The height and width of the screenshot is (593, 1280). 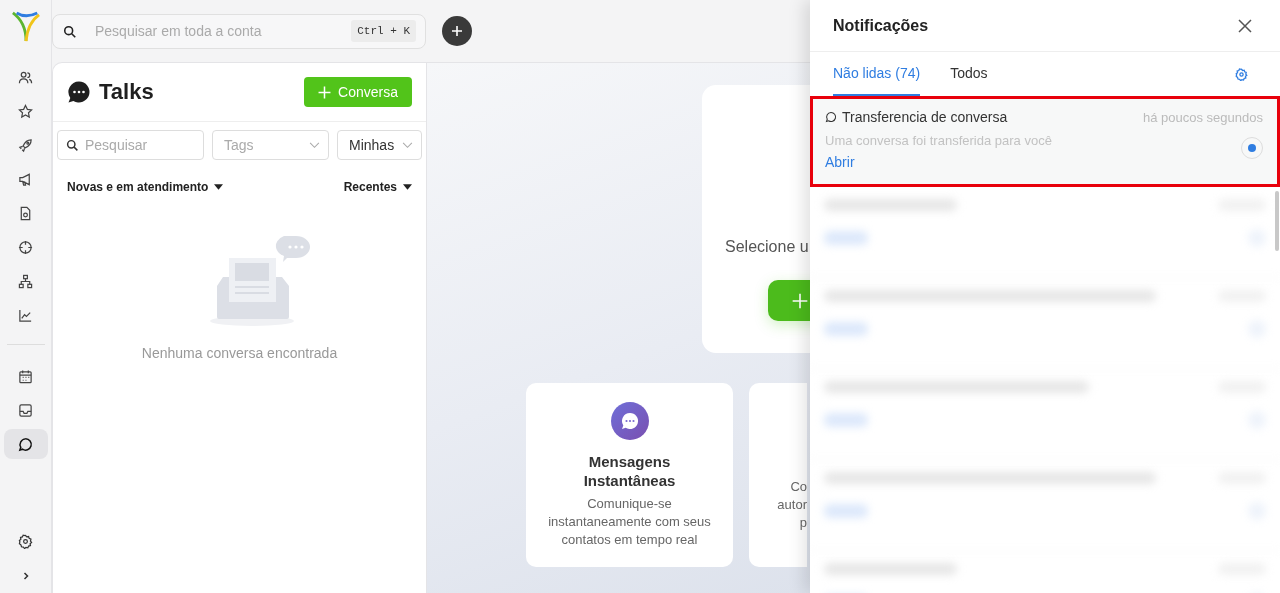 I want to click on scrollbar, so click(x=1277, y=221).